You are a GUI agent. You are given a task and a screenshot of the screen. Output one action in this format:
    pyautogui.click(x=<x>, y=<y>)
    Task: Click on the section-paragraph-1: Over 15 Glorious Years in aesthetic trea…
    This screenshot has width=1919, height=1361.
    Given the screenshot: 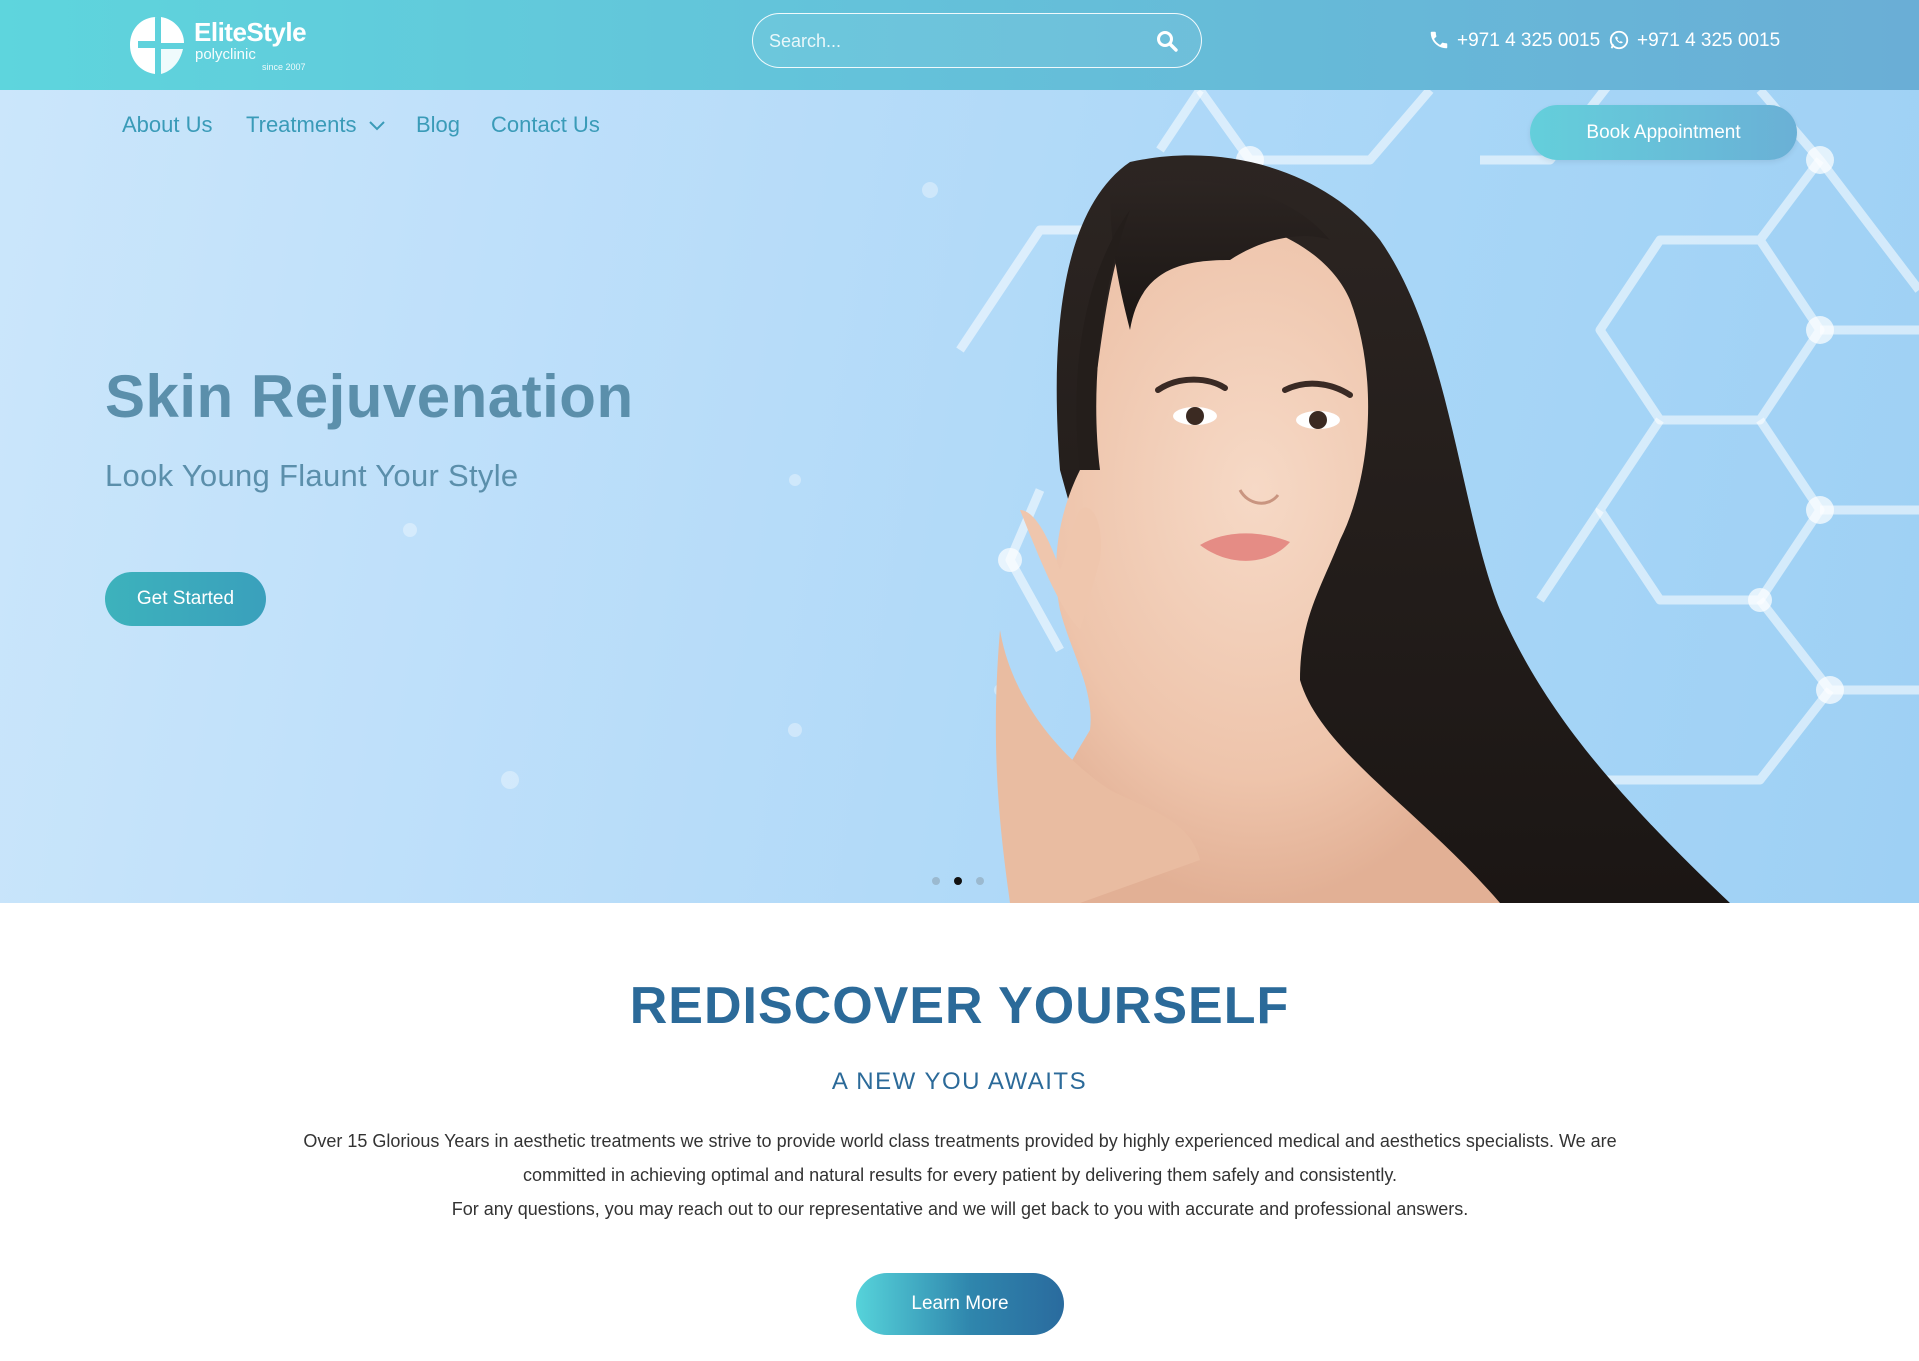 What is the action you would take?
    pyautogui.click(x=960, y=1158)
    